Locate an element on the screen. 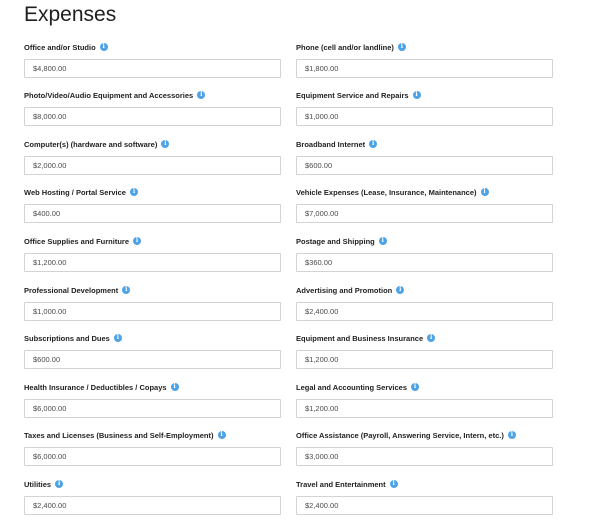  field-label: Broadband Internet is located at coordinates (331, 144).